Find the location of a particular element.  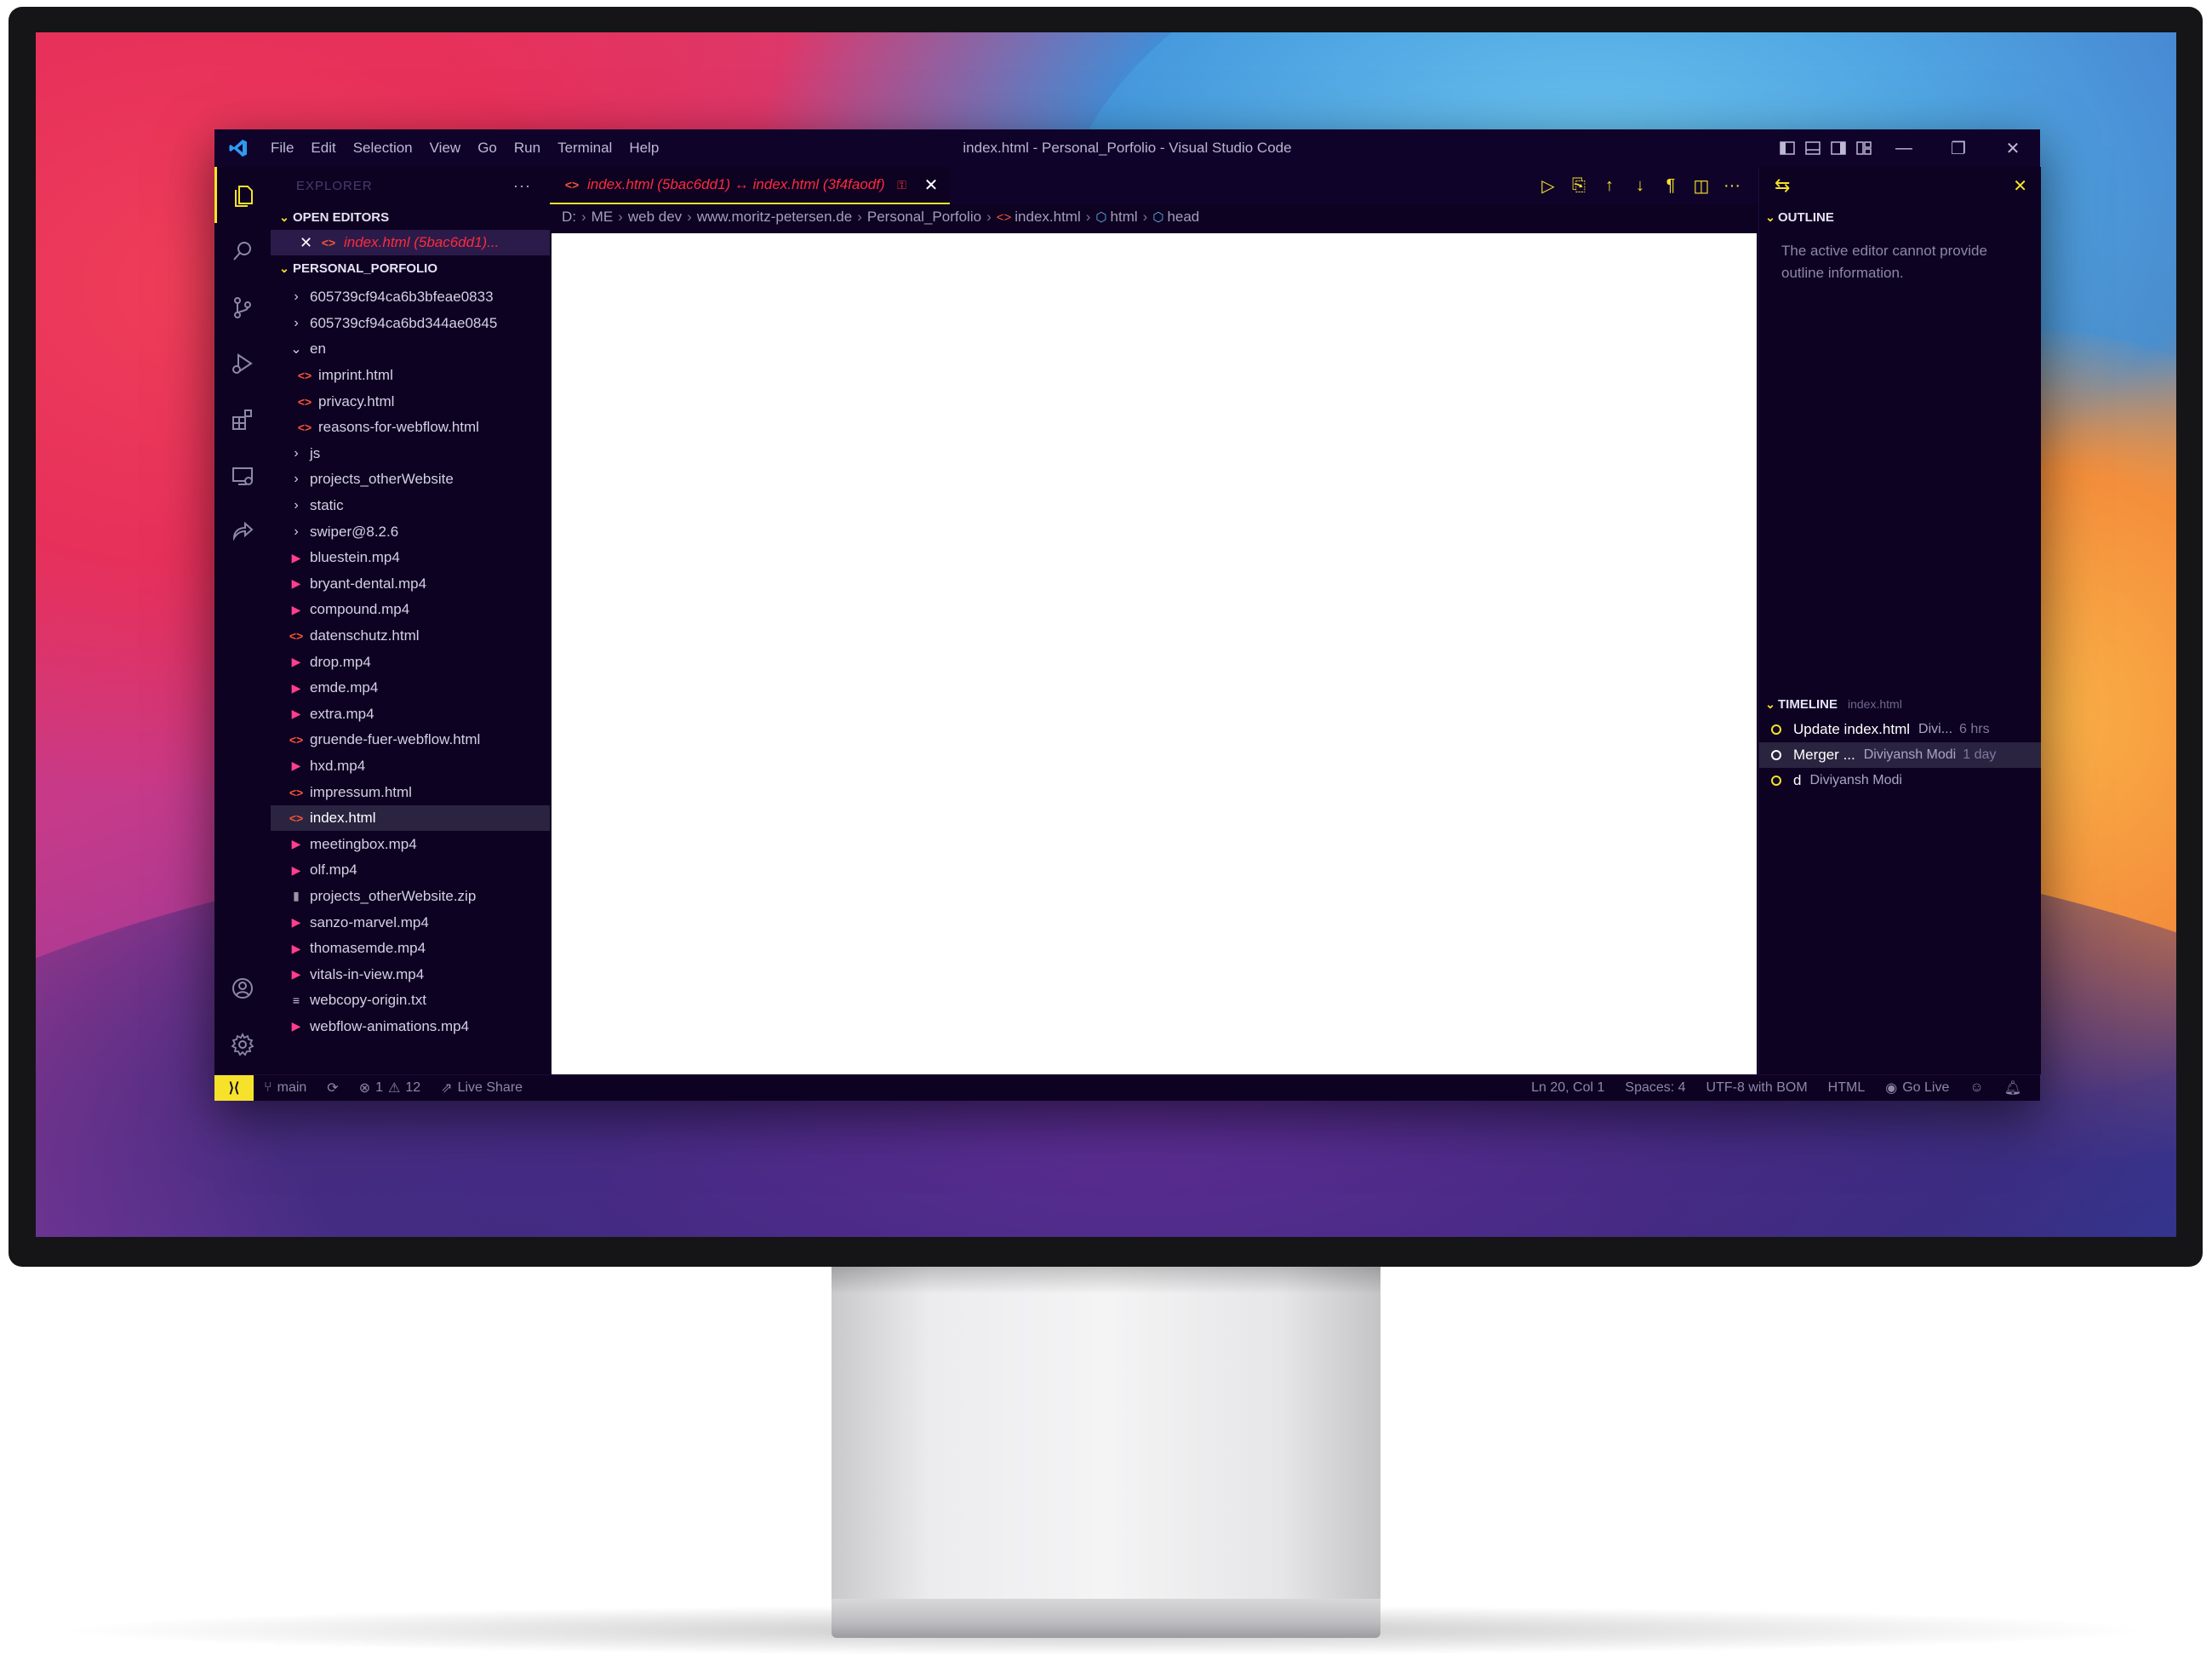

file-tree-item: ▮ projects_otherWebsite.zip is located at coordinates (410, 897).